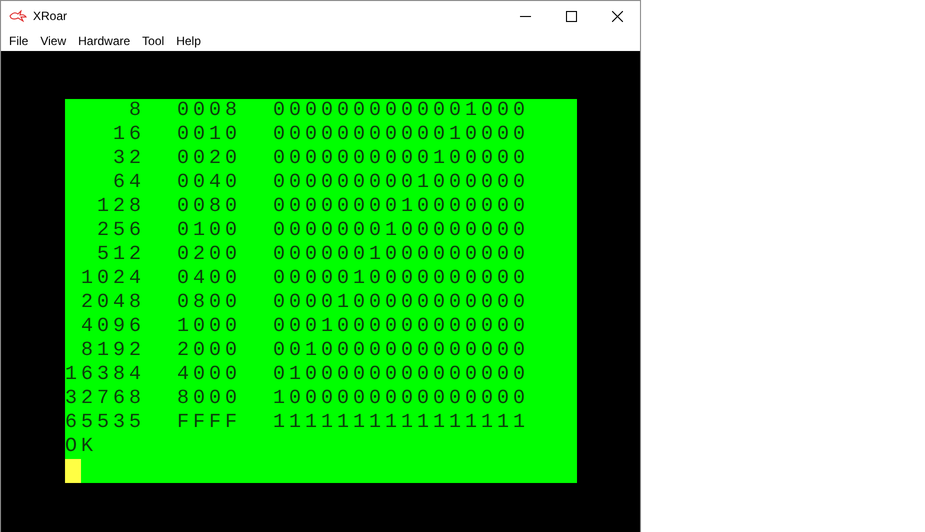  I want to click on hex-value: 0800, so click(209, 303).